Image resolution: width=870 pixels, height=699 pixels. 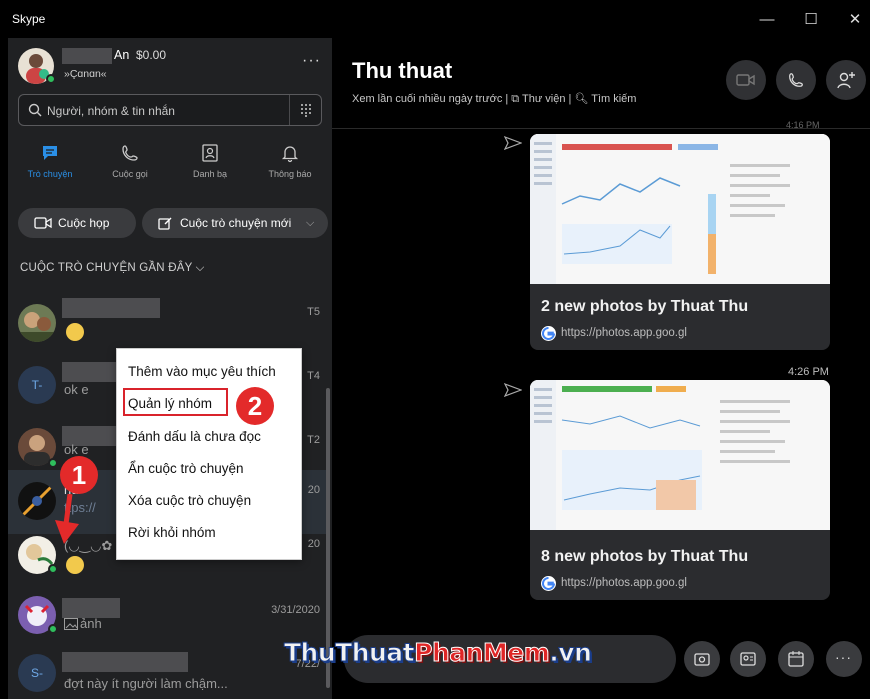 What do you see at coordinates (194, 436) in the screenshot?
I see `menu-item-mark-unread: Đánh dấu là chưa đọc` at bounding box center [194, 436].